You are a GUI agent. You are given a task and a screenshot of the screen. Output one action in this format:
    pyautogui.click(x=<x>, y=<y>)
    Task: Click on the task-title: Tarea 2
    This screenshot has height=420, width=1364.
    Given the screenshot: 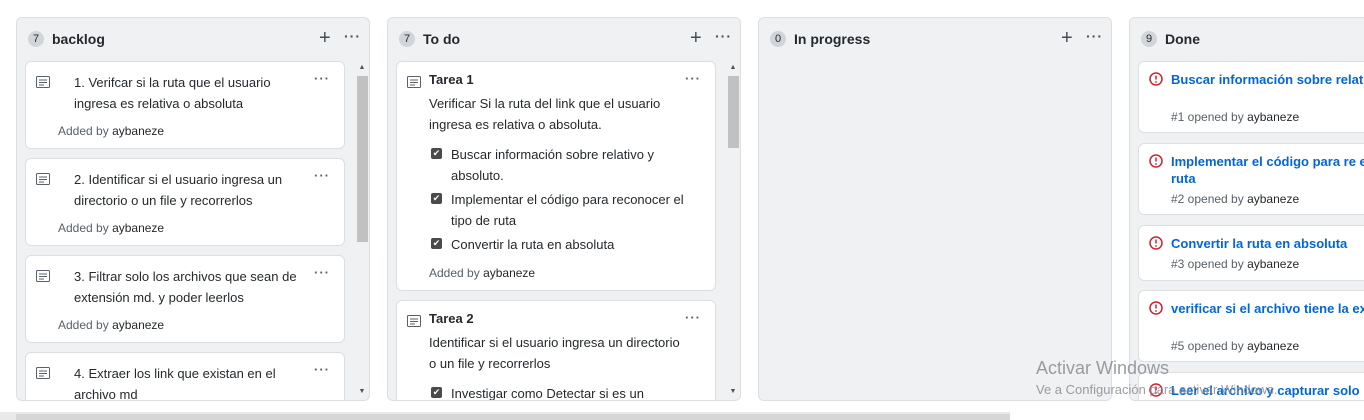 What is the action you would take?
    pyautogui.click(x=451, y=318)
    